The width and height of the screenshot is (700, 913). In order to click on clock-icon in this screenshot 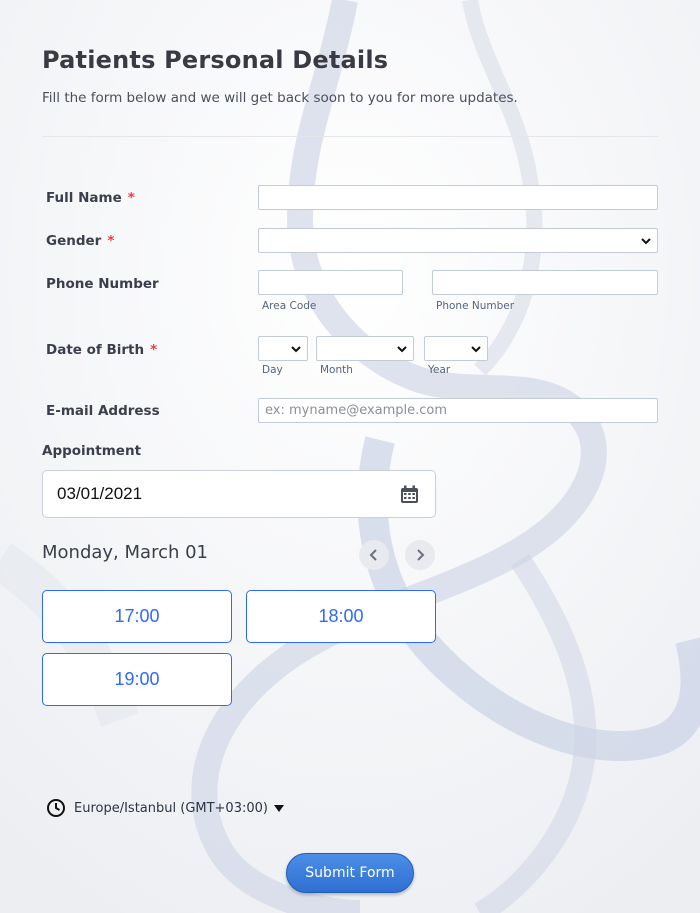, I will do `click(56, 808)`.